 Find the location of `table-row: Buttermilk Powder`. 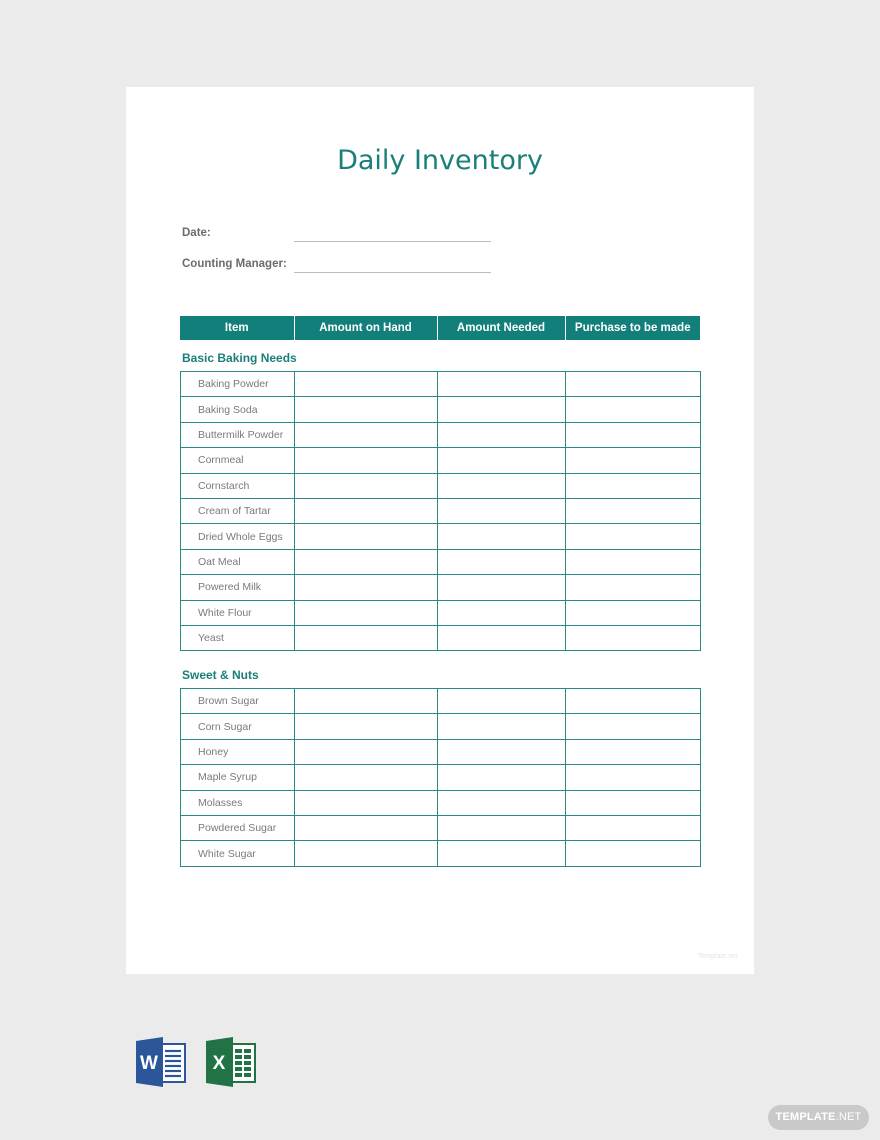

table-row: Buttermilk Powder is located at coordinates (440, 435).